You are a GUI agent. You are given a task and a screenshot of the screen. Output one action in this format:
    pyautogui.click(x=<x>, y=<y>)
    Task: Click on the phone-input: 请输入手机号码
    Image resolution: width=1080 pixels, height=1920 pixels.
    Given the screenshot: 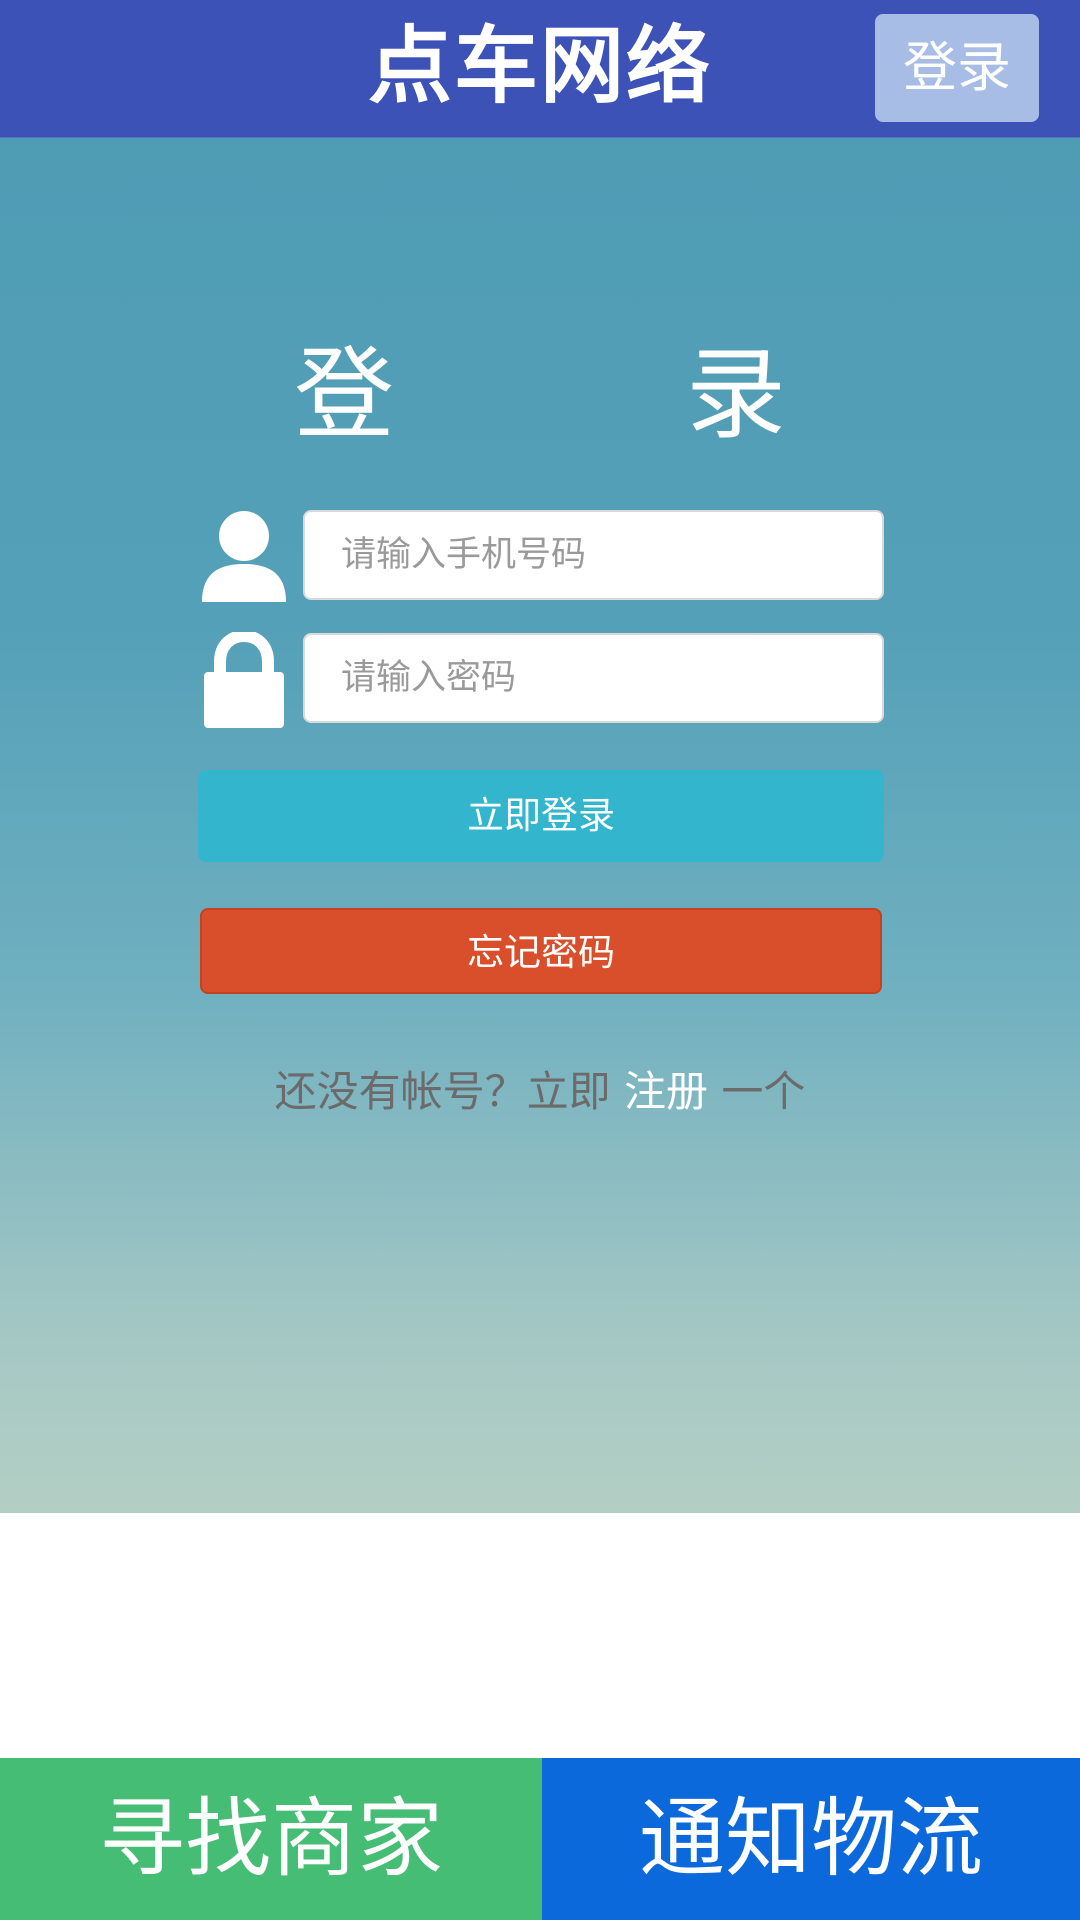 What is the action you would take?
    pyautogui.click(x=593, y=555)
    